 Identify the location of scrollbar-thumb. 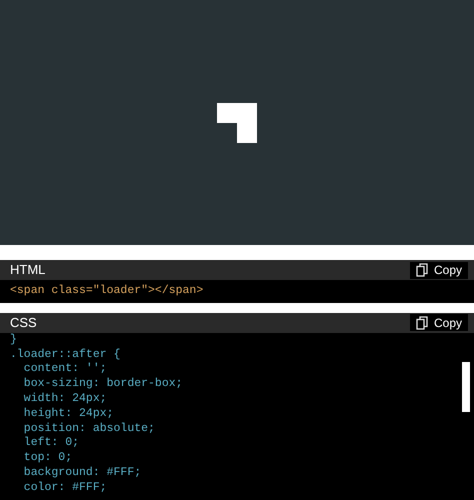
(466, 387).